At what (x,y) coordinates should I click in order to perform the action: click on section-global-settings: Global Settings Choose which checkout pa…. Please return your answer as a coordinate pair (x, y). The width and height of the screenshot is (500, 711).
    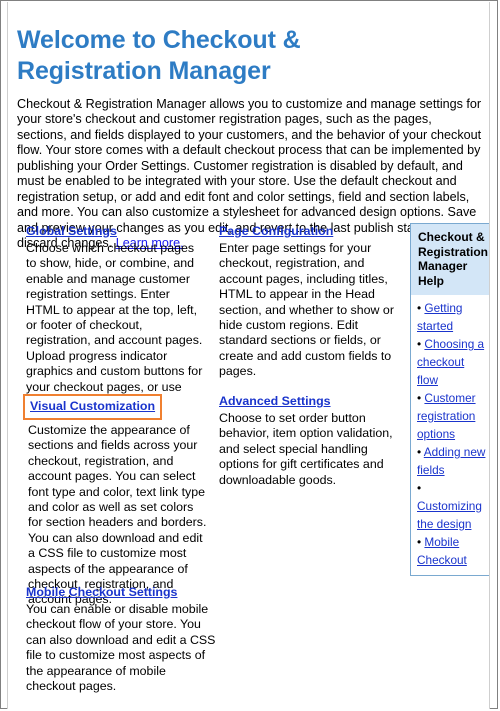
    Looking at the image, I should click on (115, 317).